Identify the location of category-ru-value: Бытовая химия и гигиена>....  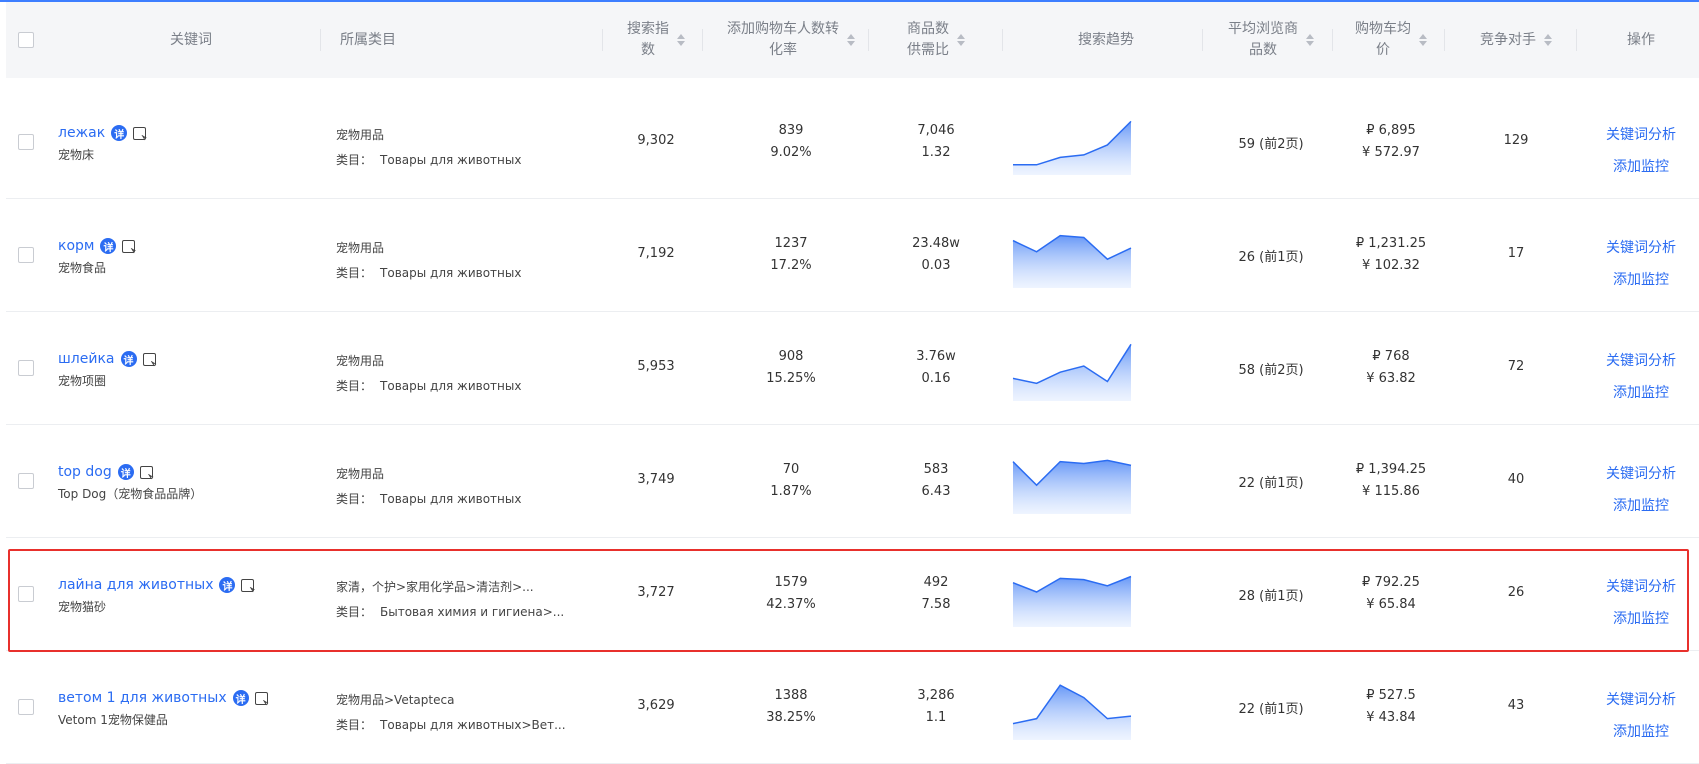
(472, 612).